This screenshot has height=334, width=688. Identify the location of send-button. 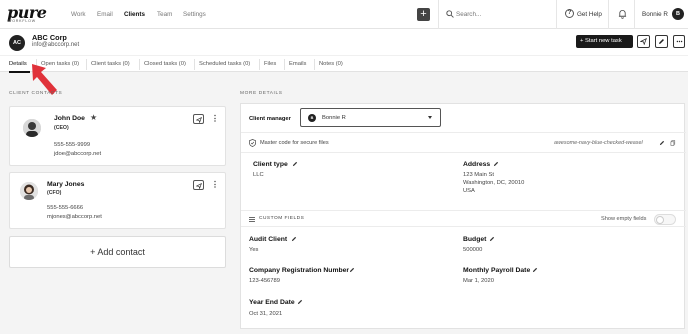
(643, 41).